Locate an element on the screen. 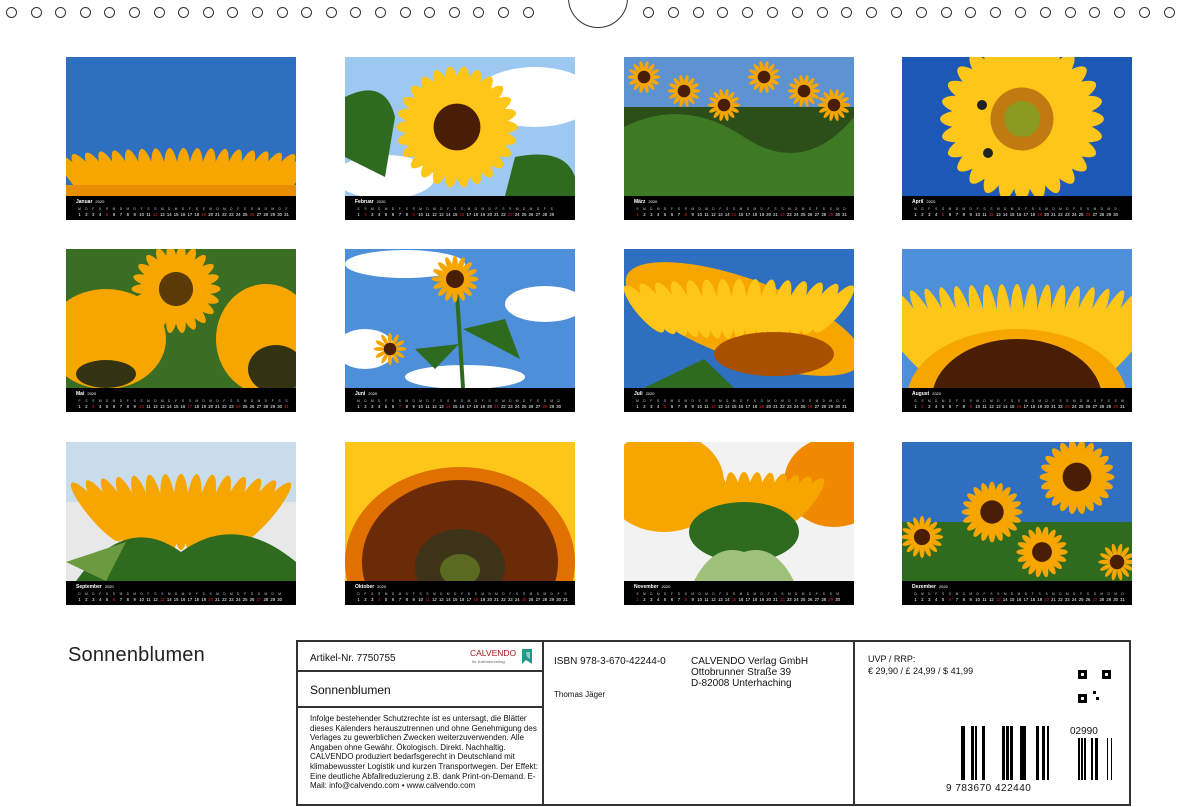 The image size is (1197, 807). day-number: 21 is located at coordinates (1053, 599).